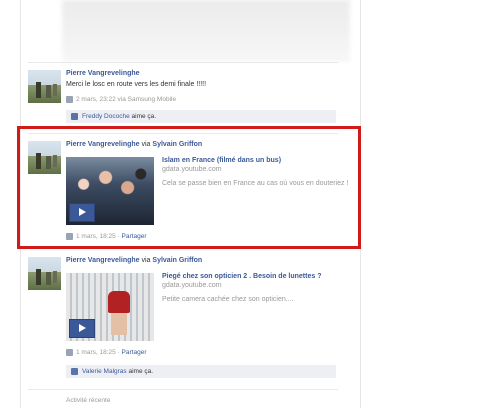 The image size is (480, 408). Describe the element at coordinates (106, 116) in the screenshot. I see `liker-name-link: Freddy Docoche` at that location.